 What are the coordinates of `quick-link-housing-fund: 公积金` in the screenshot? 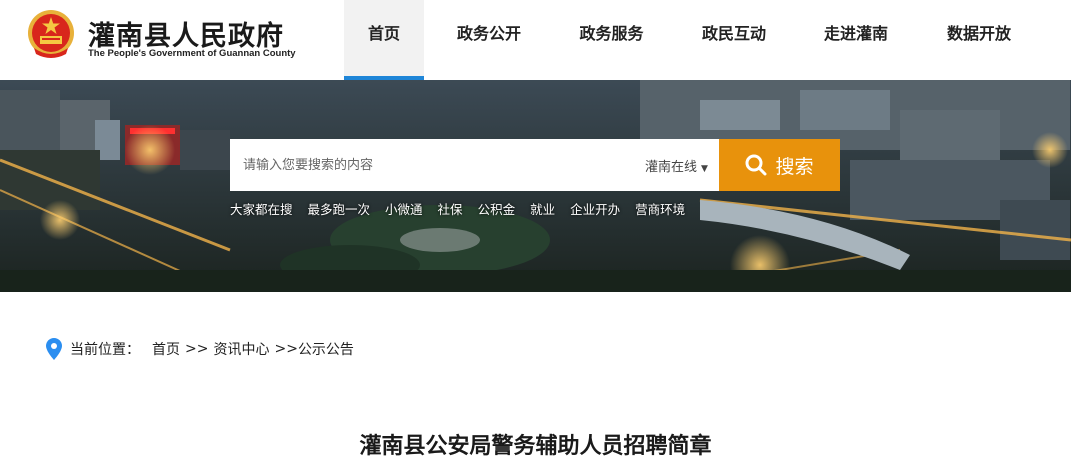 It's located at (497, 208).